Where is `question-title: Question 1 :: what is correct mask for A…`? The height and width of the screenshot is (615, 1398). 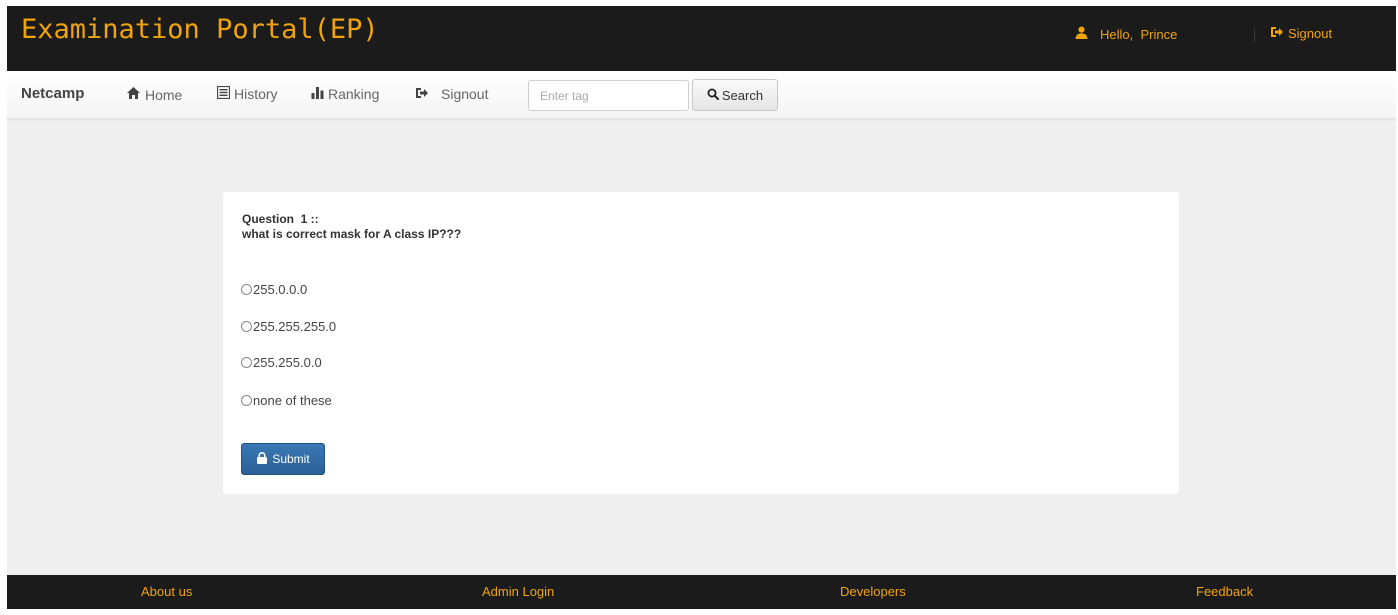 question-title: Question 1 :: what is correct mask for A… is located at coordinates (351, 227).